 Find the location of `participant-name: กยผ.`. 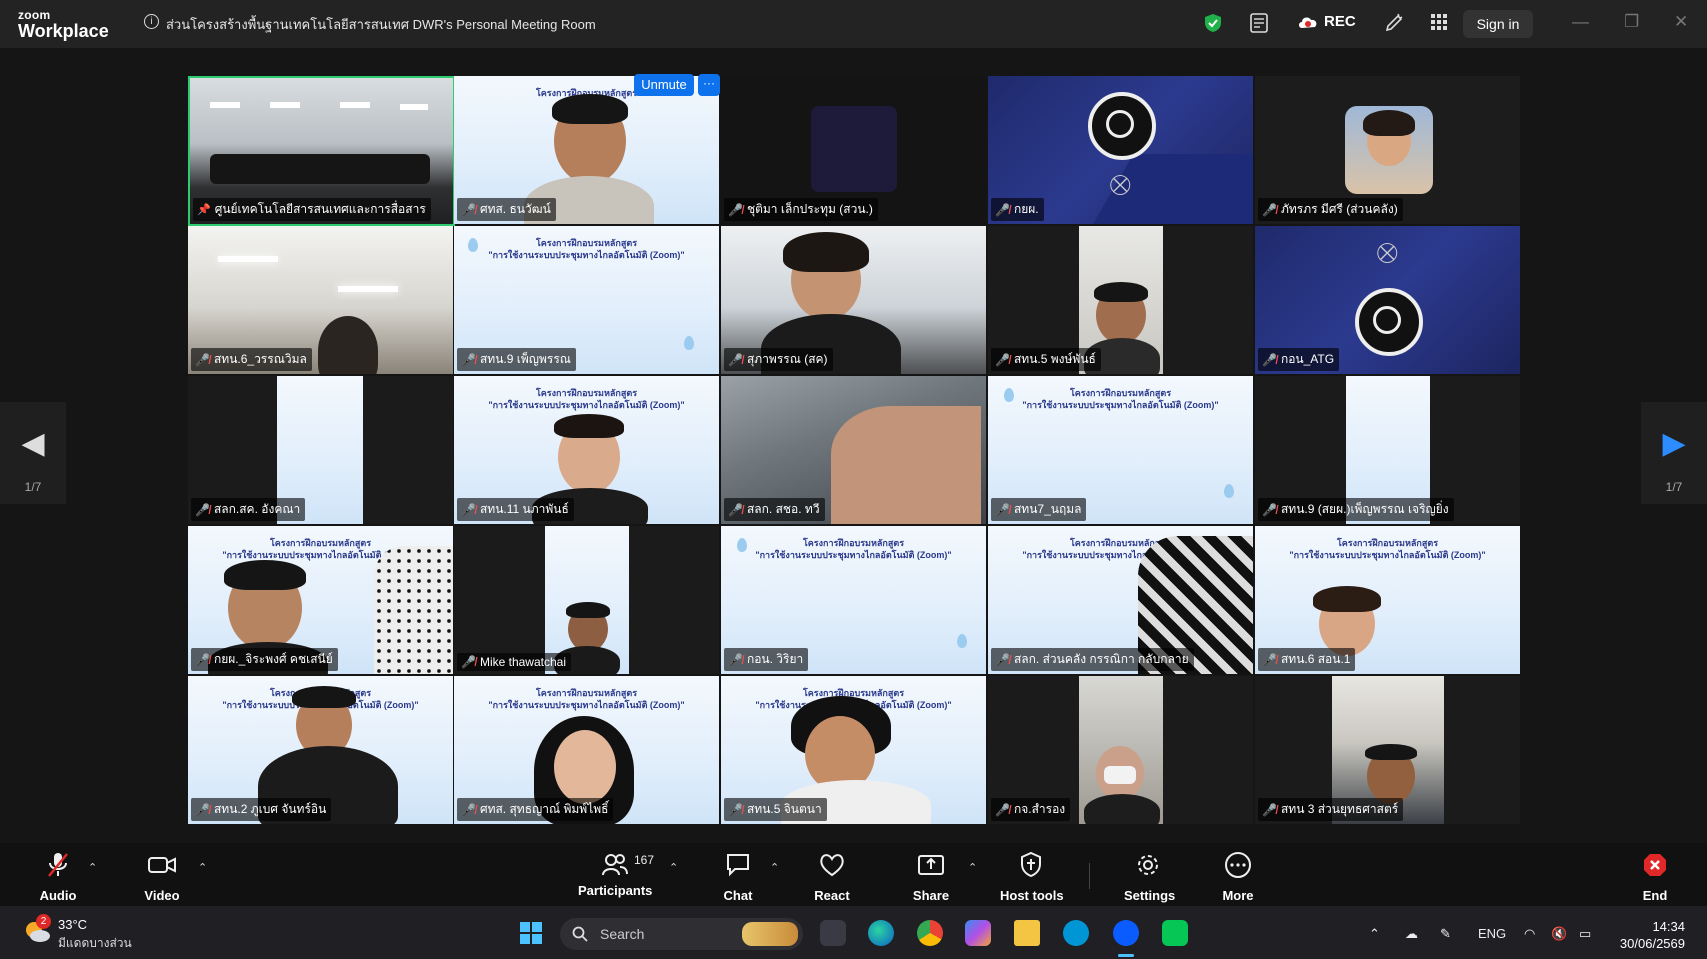

participant-name: กยผ. is located at coordinates (1026, 209).